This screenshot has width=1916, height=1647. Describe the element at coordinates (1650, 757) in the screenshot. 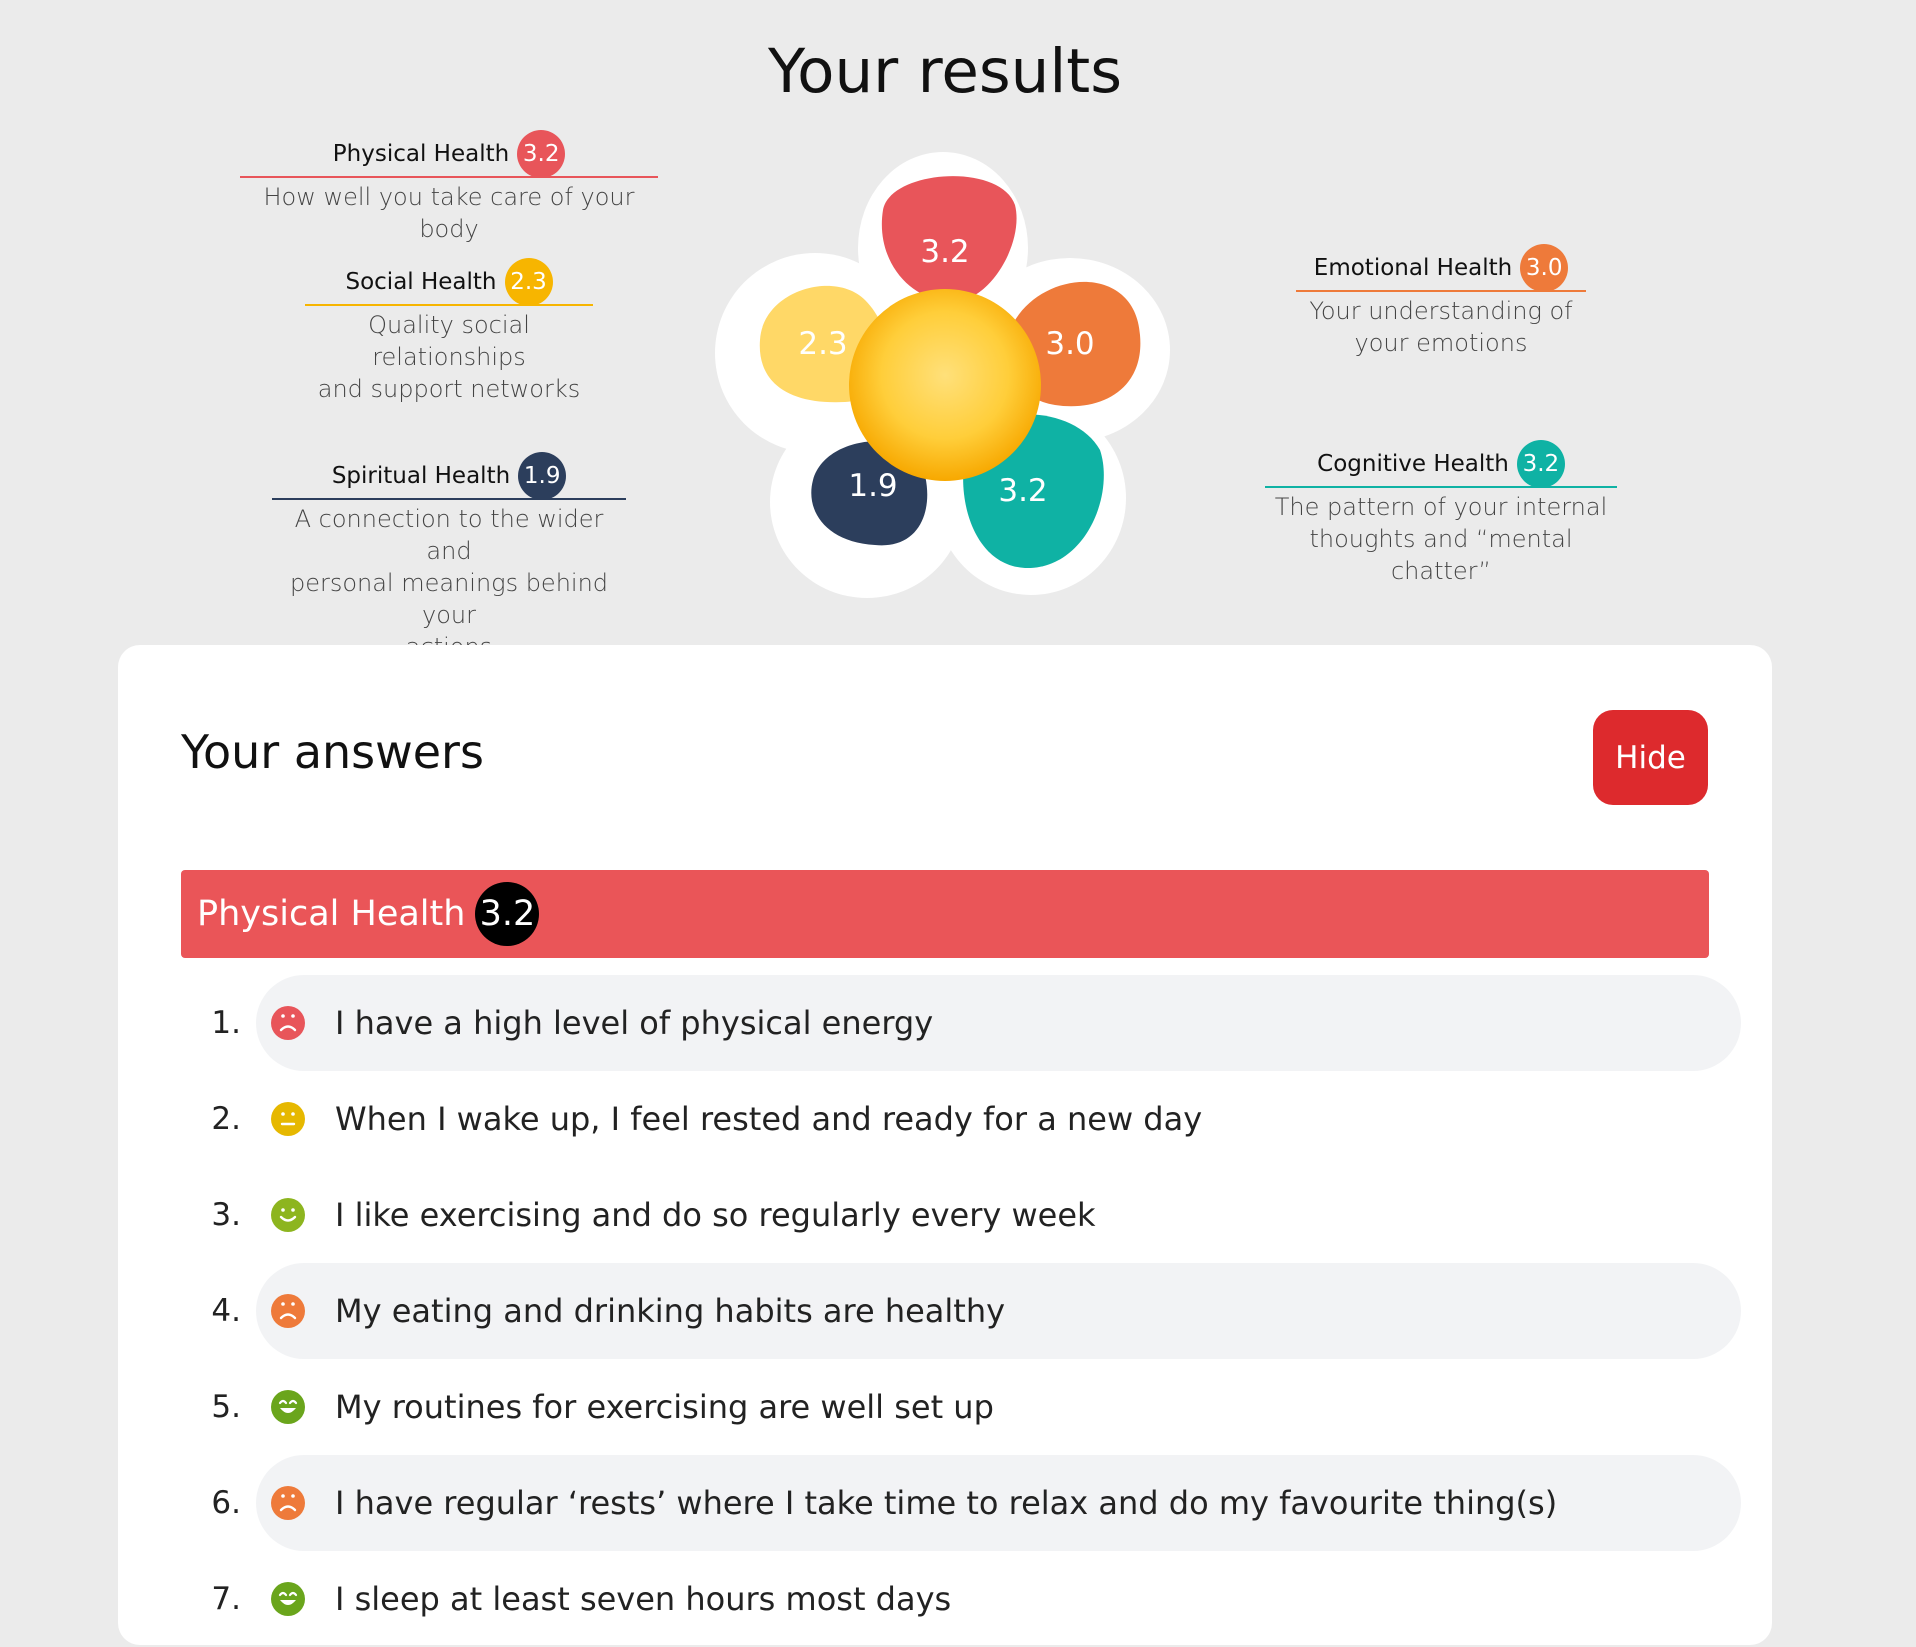

I see `hide-button: Hide` at that location.